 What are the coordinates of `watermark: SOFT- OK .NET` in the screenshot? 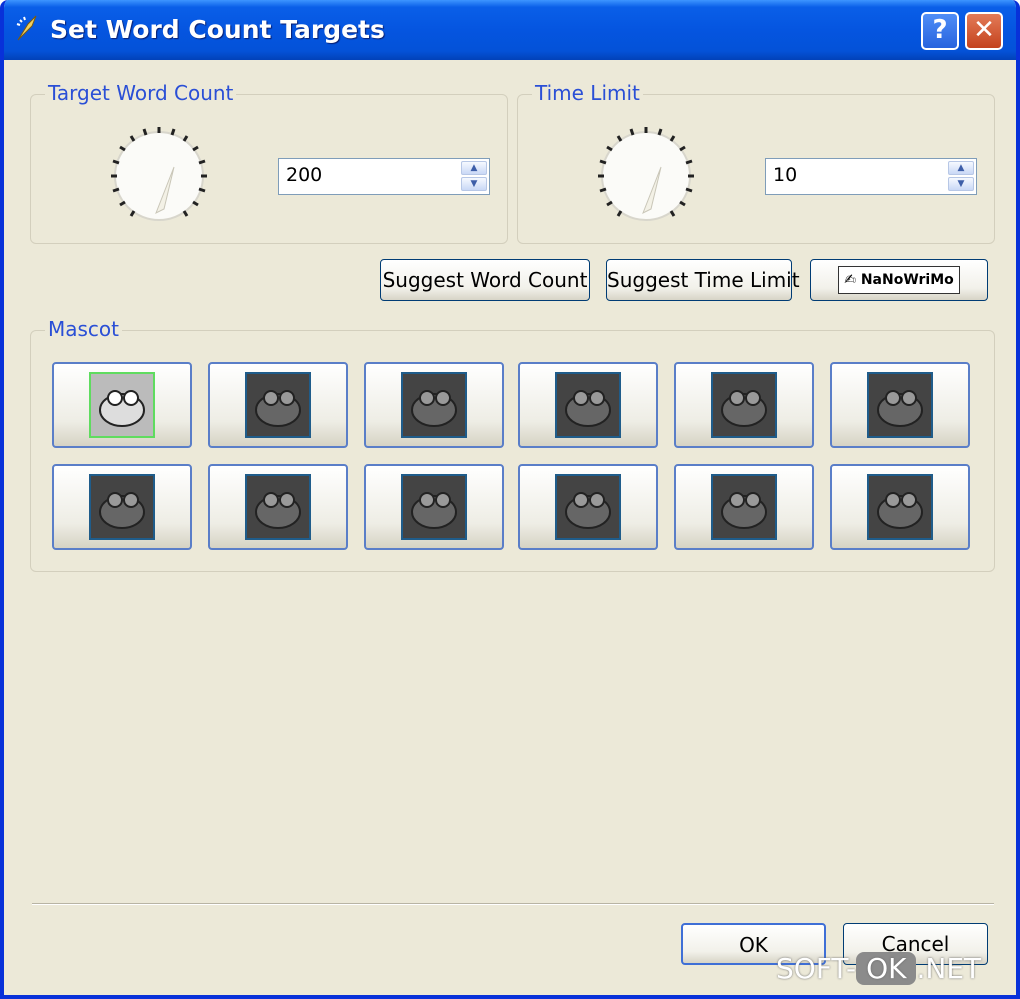 It's located at (878, 968).